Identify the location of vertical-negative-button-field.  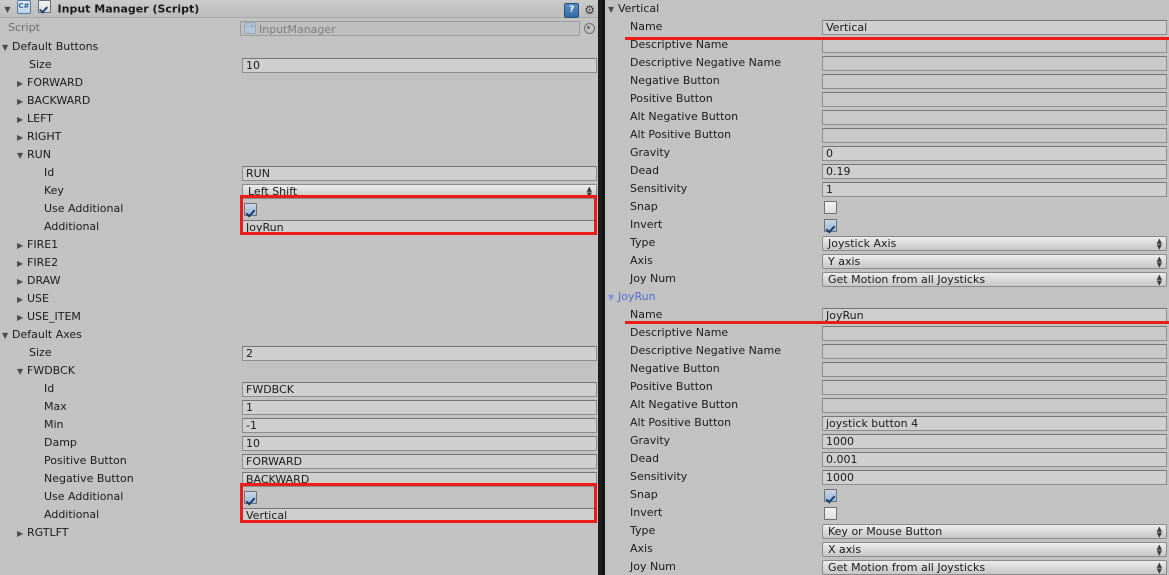
(994, 81).